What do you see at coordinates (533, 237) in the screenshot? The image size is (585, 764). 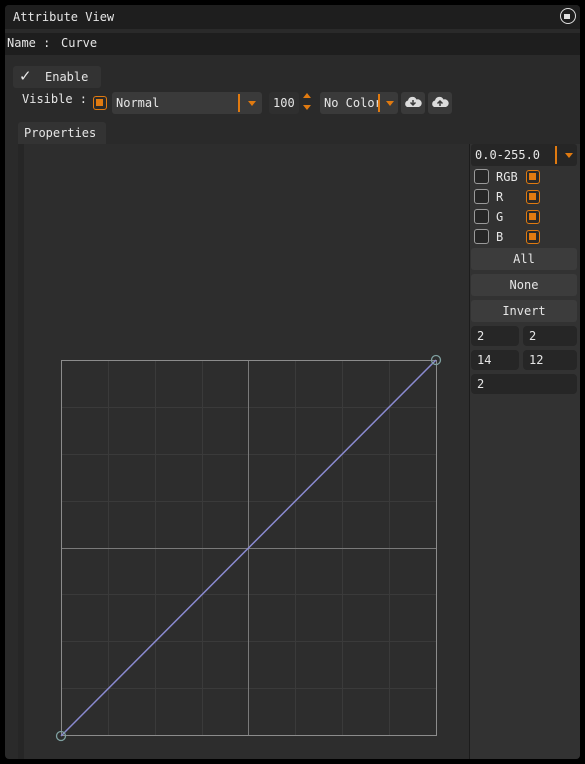 I see `channel-b-color-toggle` at bounding box center [533, 237].